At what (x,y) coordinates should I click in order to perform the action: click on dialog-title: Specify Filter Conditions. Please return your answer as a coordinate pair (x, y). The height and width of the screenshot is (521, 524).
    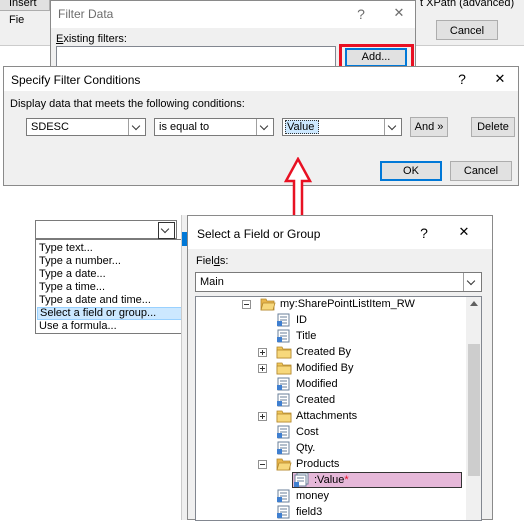
    Looking at the image, I should click on (76, 80).